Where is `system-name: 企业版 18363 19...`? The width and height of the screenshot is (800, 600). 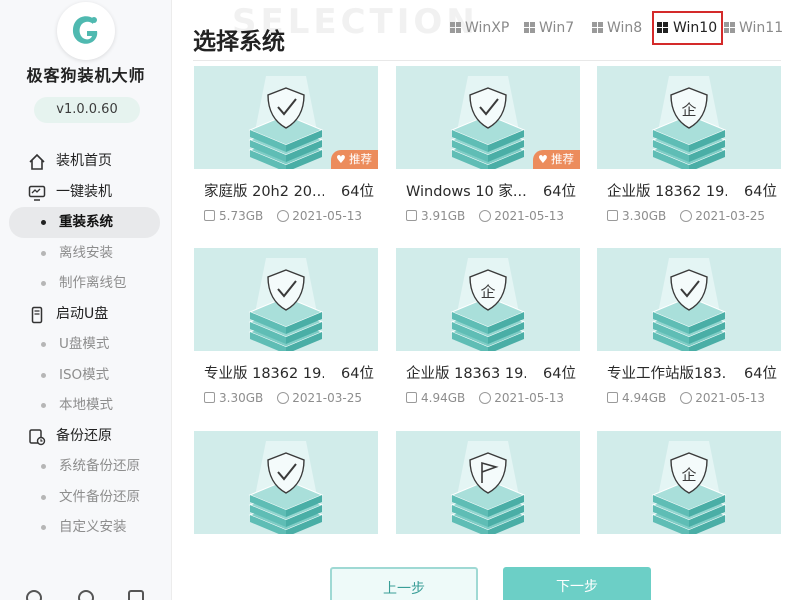 system-name: 企业版 18363 19... is located at coordinates (466, 374).